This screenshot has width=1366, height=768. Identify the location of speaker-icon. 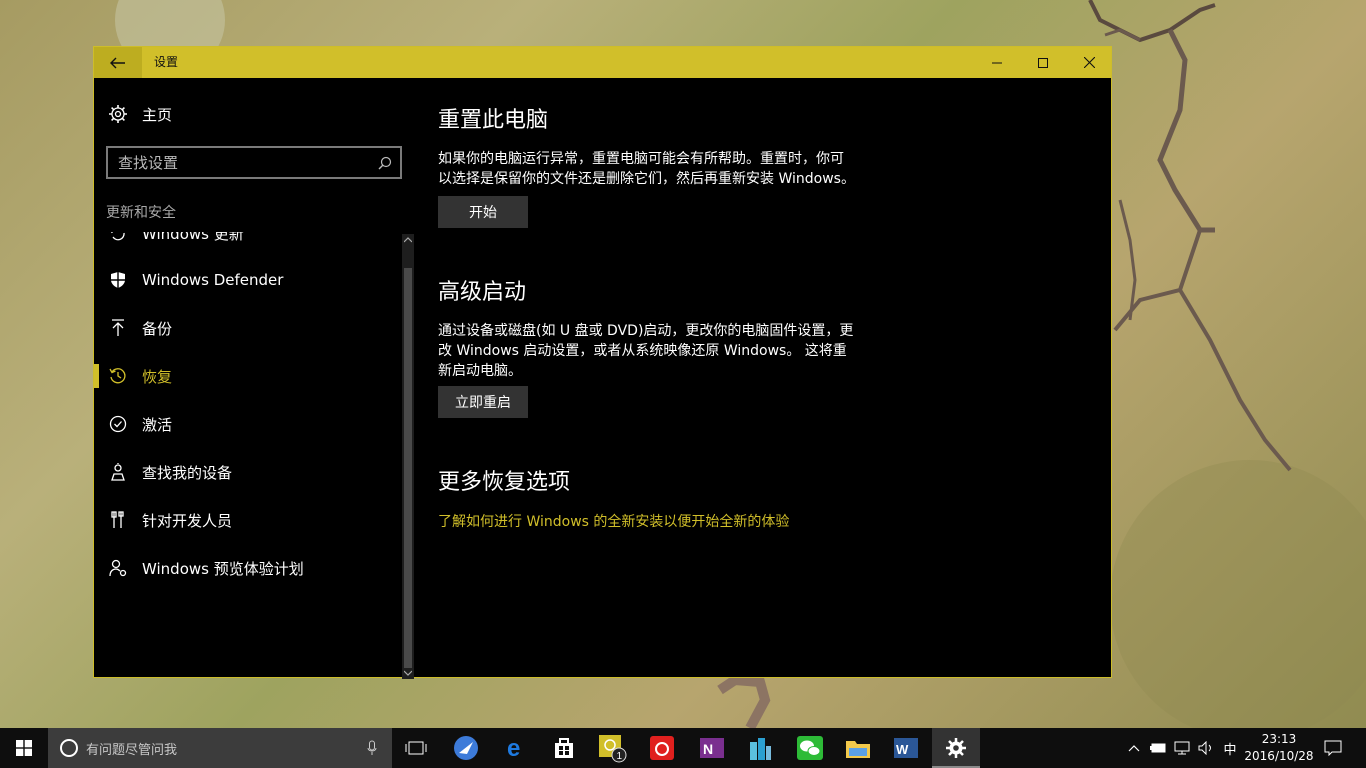
(1204, 748).